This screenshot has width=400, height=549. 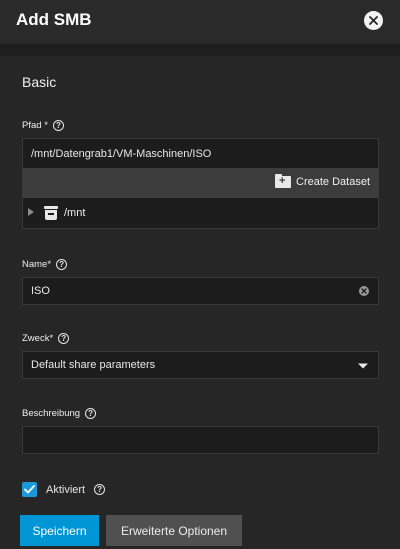 What do you see at coordinates (46, 338) in the screenshot?
I see `purpose-label: Zweck* ?` at bounding box center [46, 338].